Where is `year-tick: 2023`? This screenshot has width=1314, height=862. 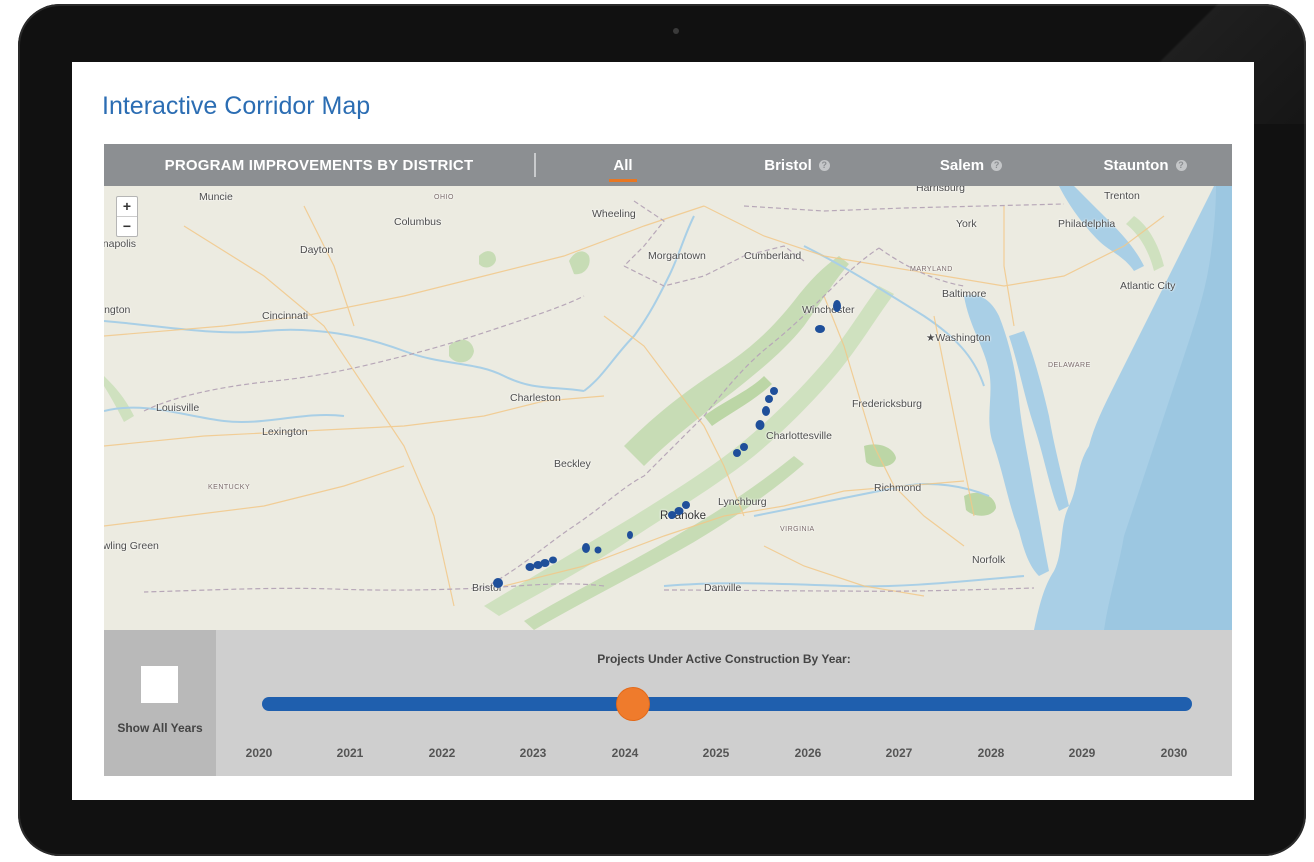 year-tick: 2023 is located at coordinates (533, 753).